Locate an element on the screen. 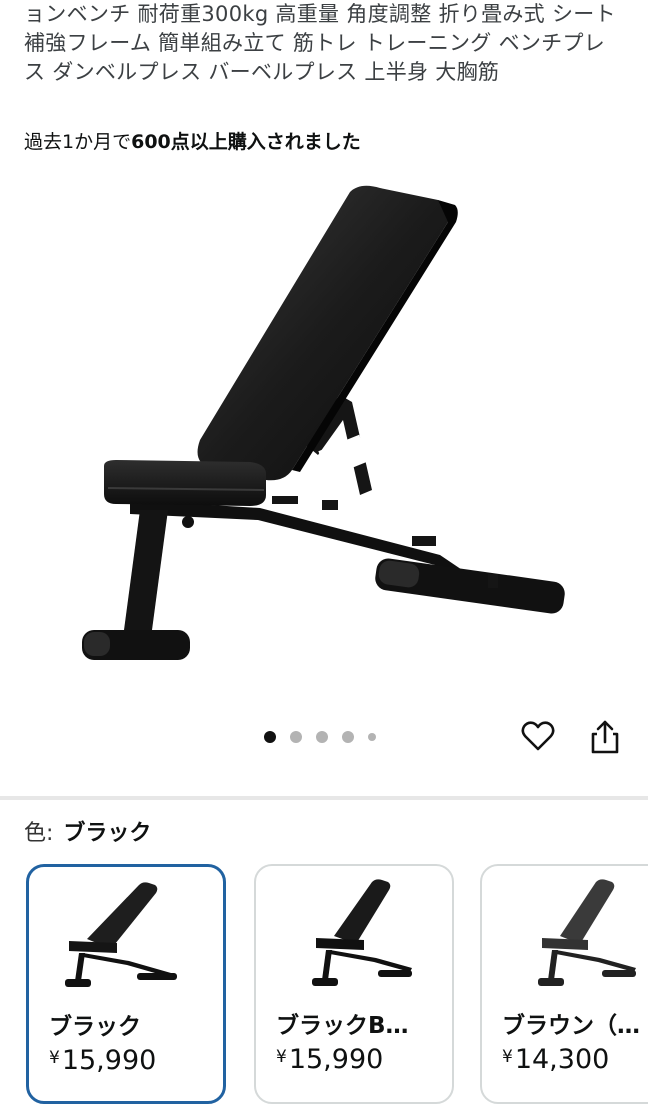 The height and width of the screenshot is (1104, 648). image-carousel-indicator is located at coordinates (320, 737).